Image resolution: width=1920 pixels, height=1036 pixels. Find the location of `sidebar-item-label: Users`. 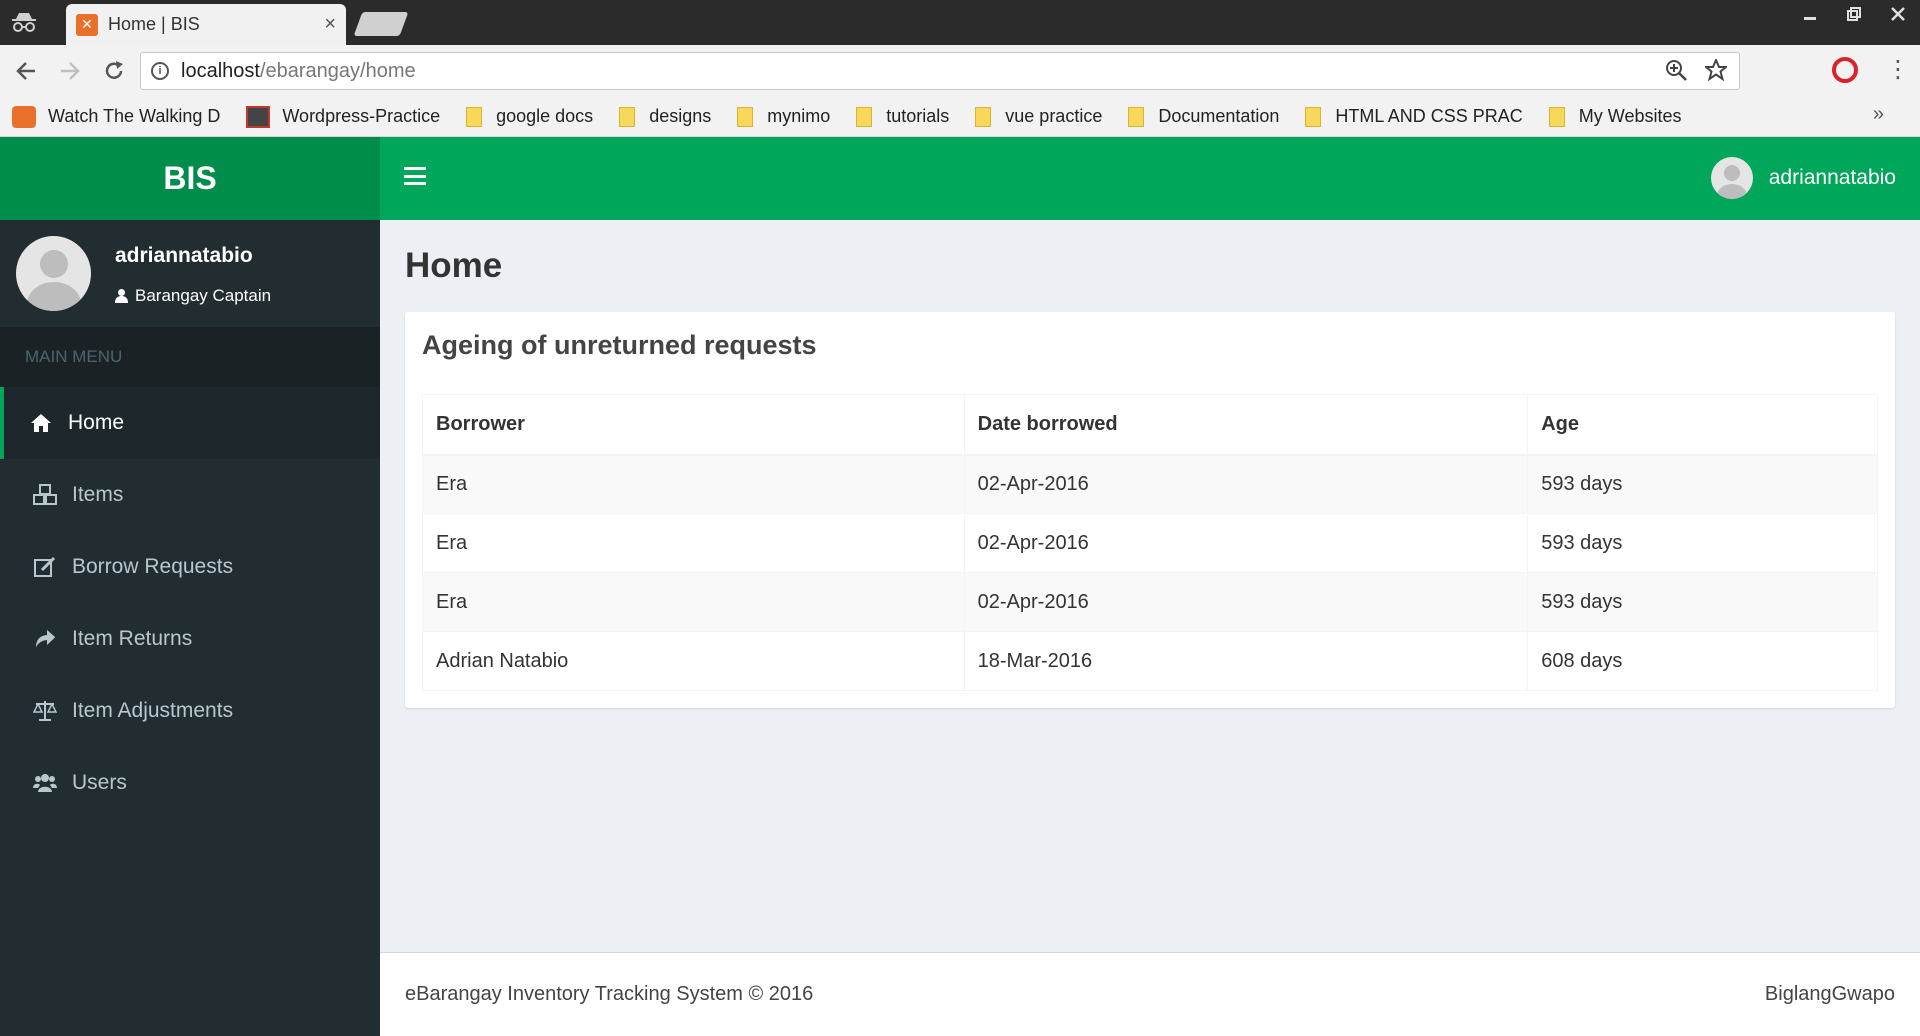

sidebar-item-label: Users is located at coordinates (99, 782).